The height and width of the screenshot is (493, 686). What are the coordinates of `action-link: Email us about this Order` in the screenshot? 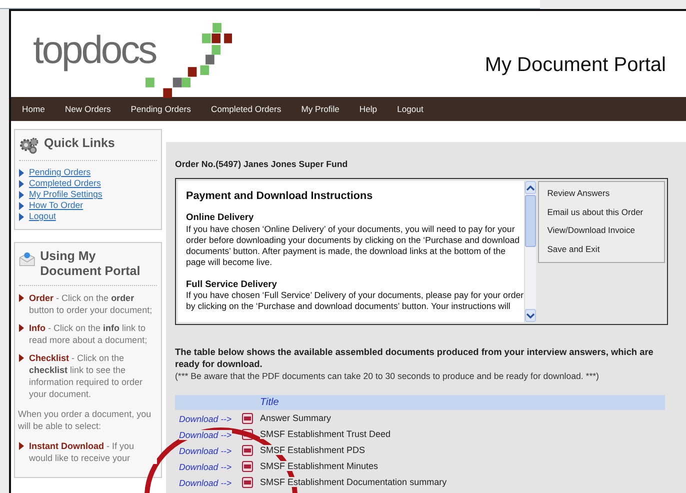 It's located at (605, 211).